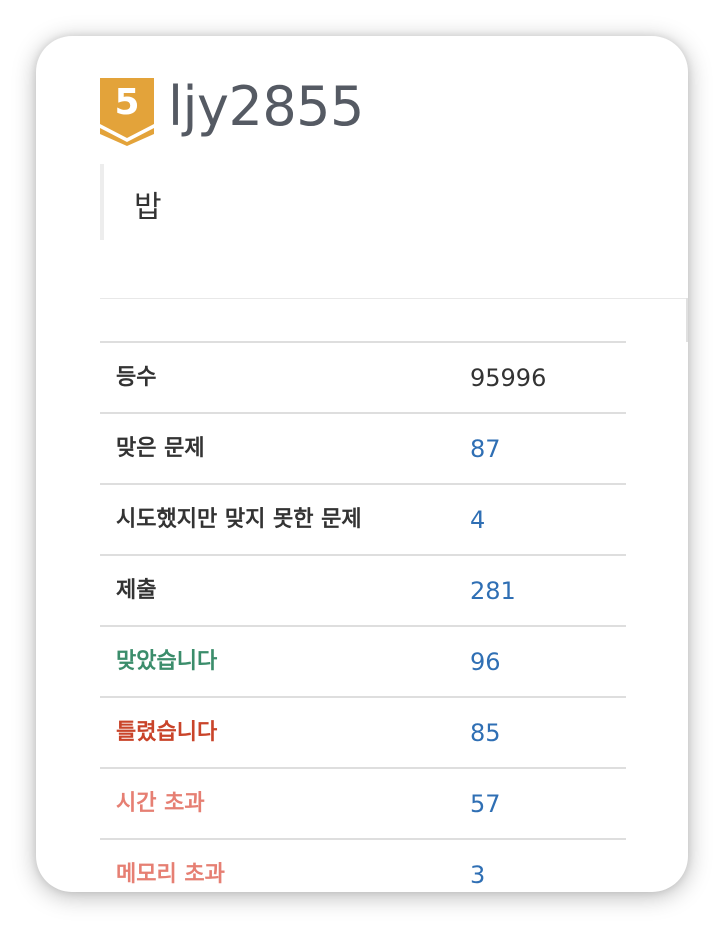 The image size is (724, 928). I want to click on panel-edge, so click(687, 320).